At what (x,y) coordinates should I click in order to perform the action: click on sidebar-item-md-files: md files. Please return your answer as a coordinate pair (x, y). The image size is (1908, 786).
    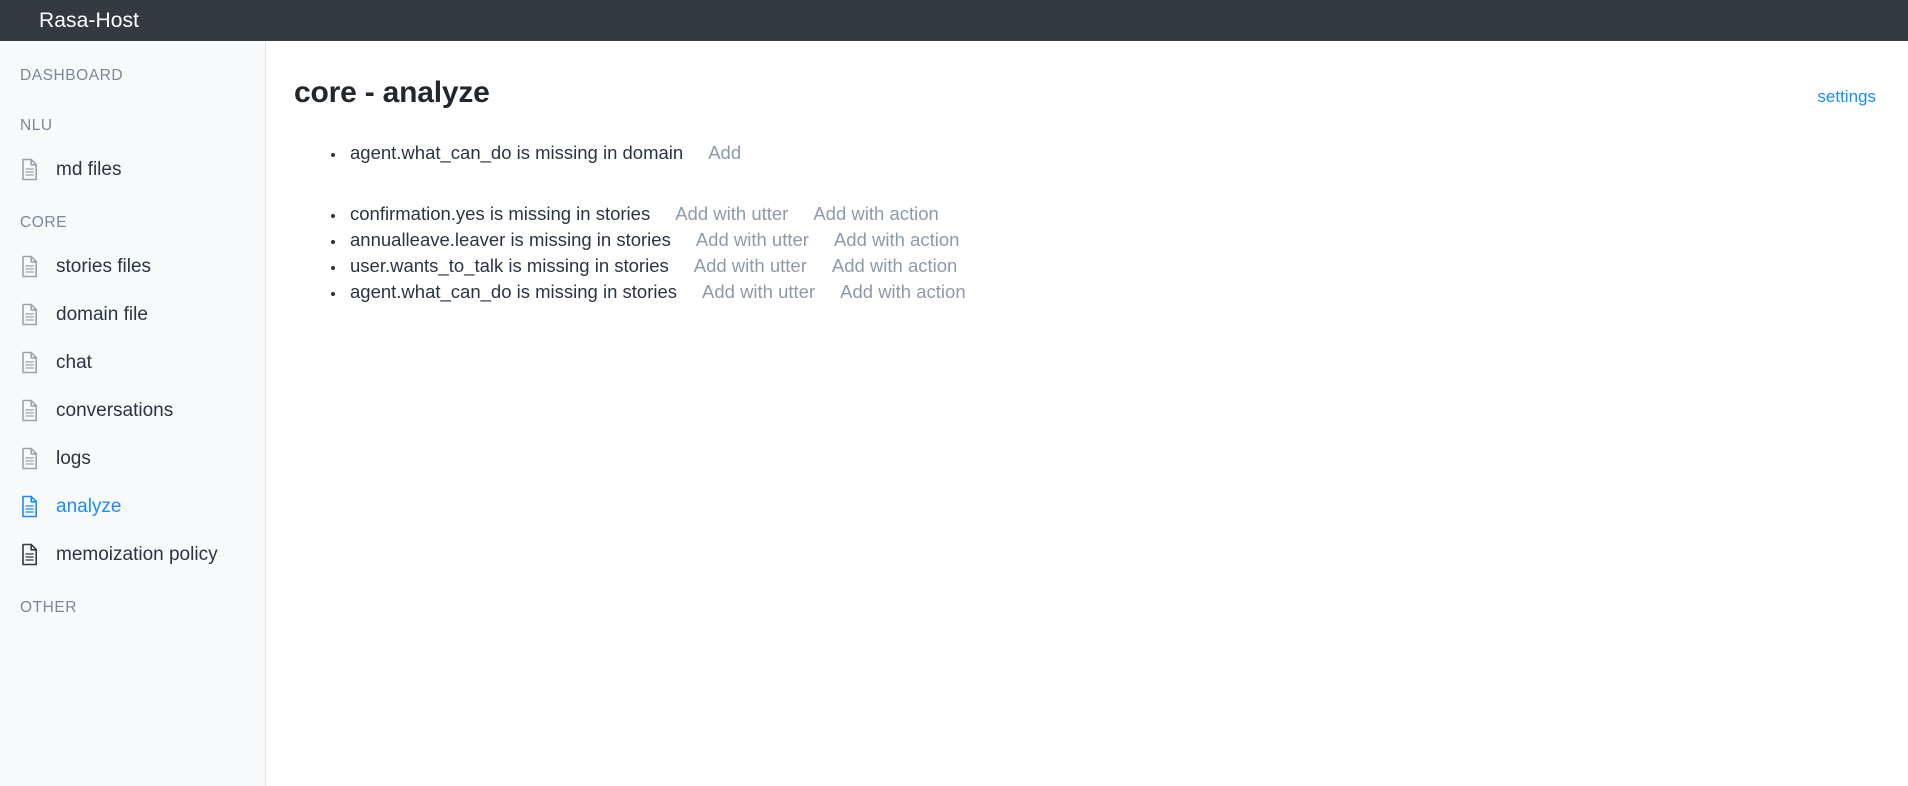
    Looking at the image, I should click on (132, 169).